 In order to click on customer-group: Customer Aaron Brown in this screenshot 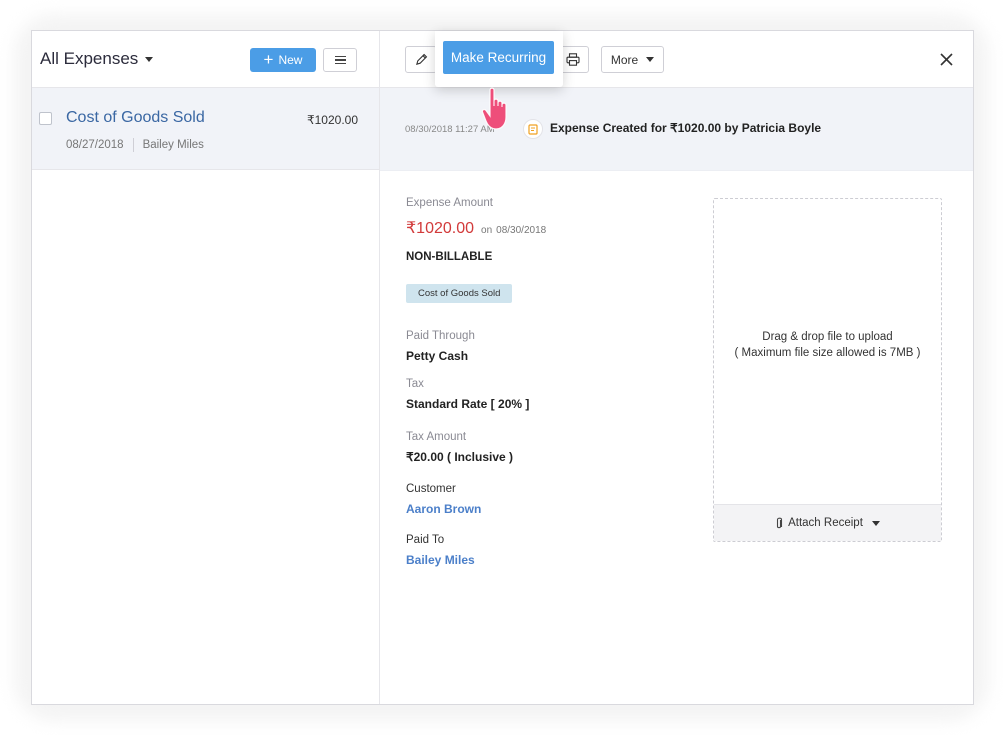, I will do `click(551, 499)`.